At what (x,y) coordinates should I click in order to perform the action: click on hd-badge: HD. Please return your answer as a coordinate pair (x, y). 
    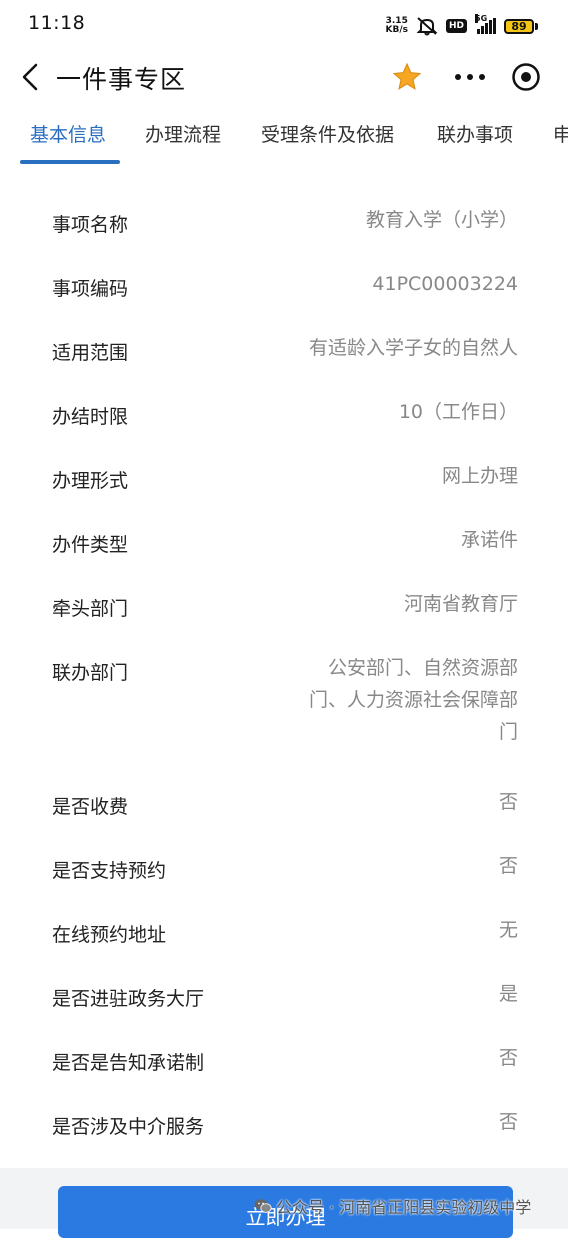
    Looking at the image, I should click on (456, 26).